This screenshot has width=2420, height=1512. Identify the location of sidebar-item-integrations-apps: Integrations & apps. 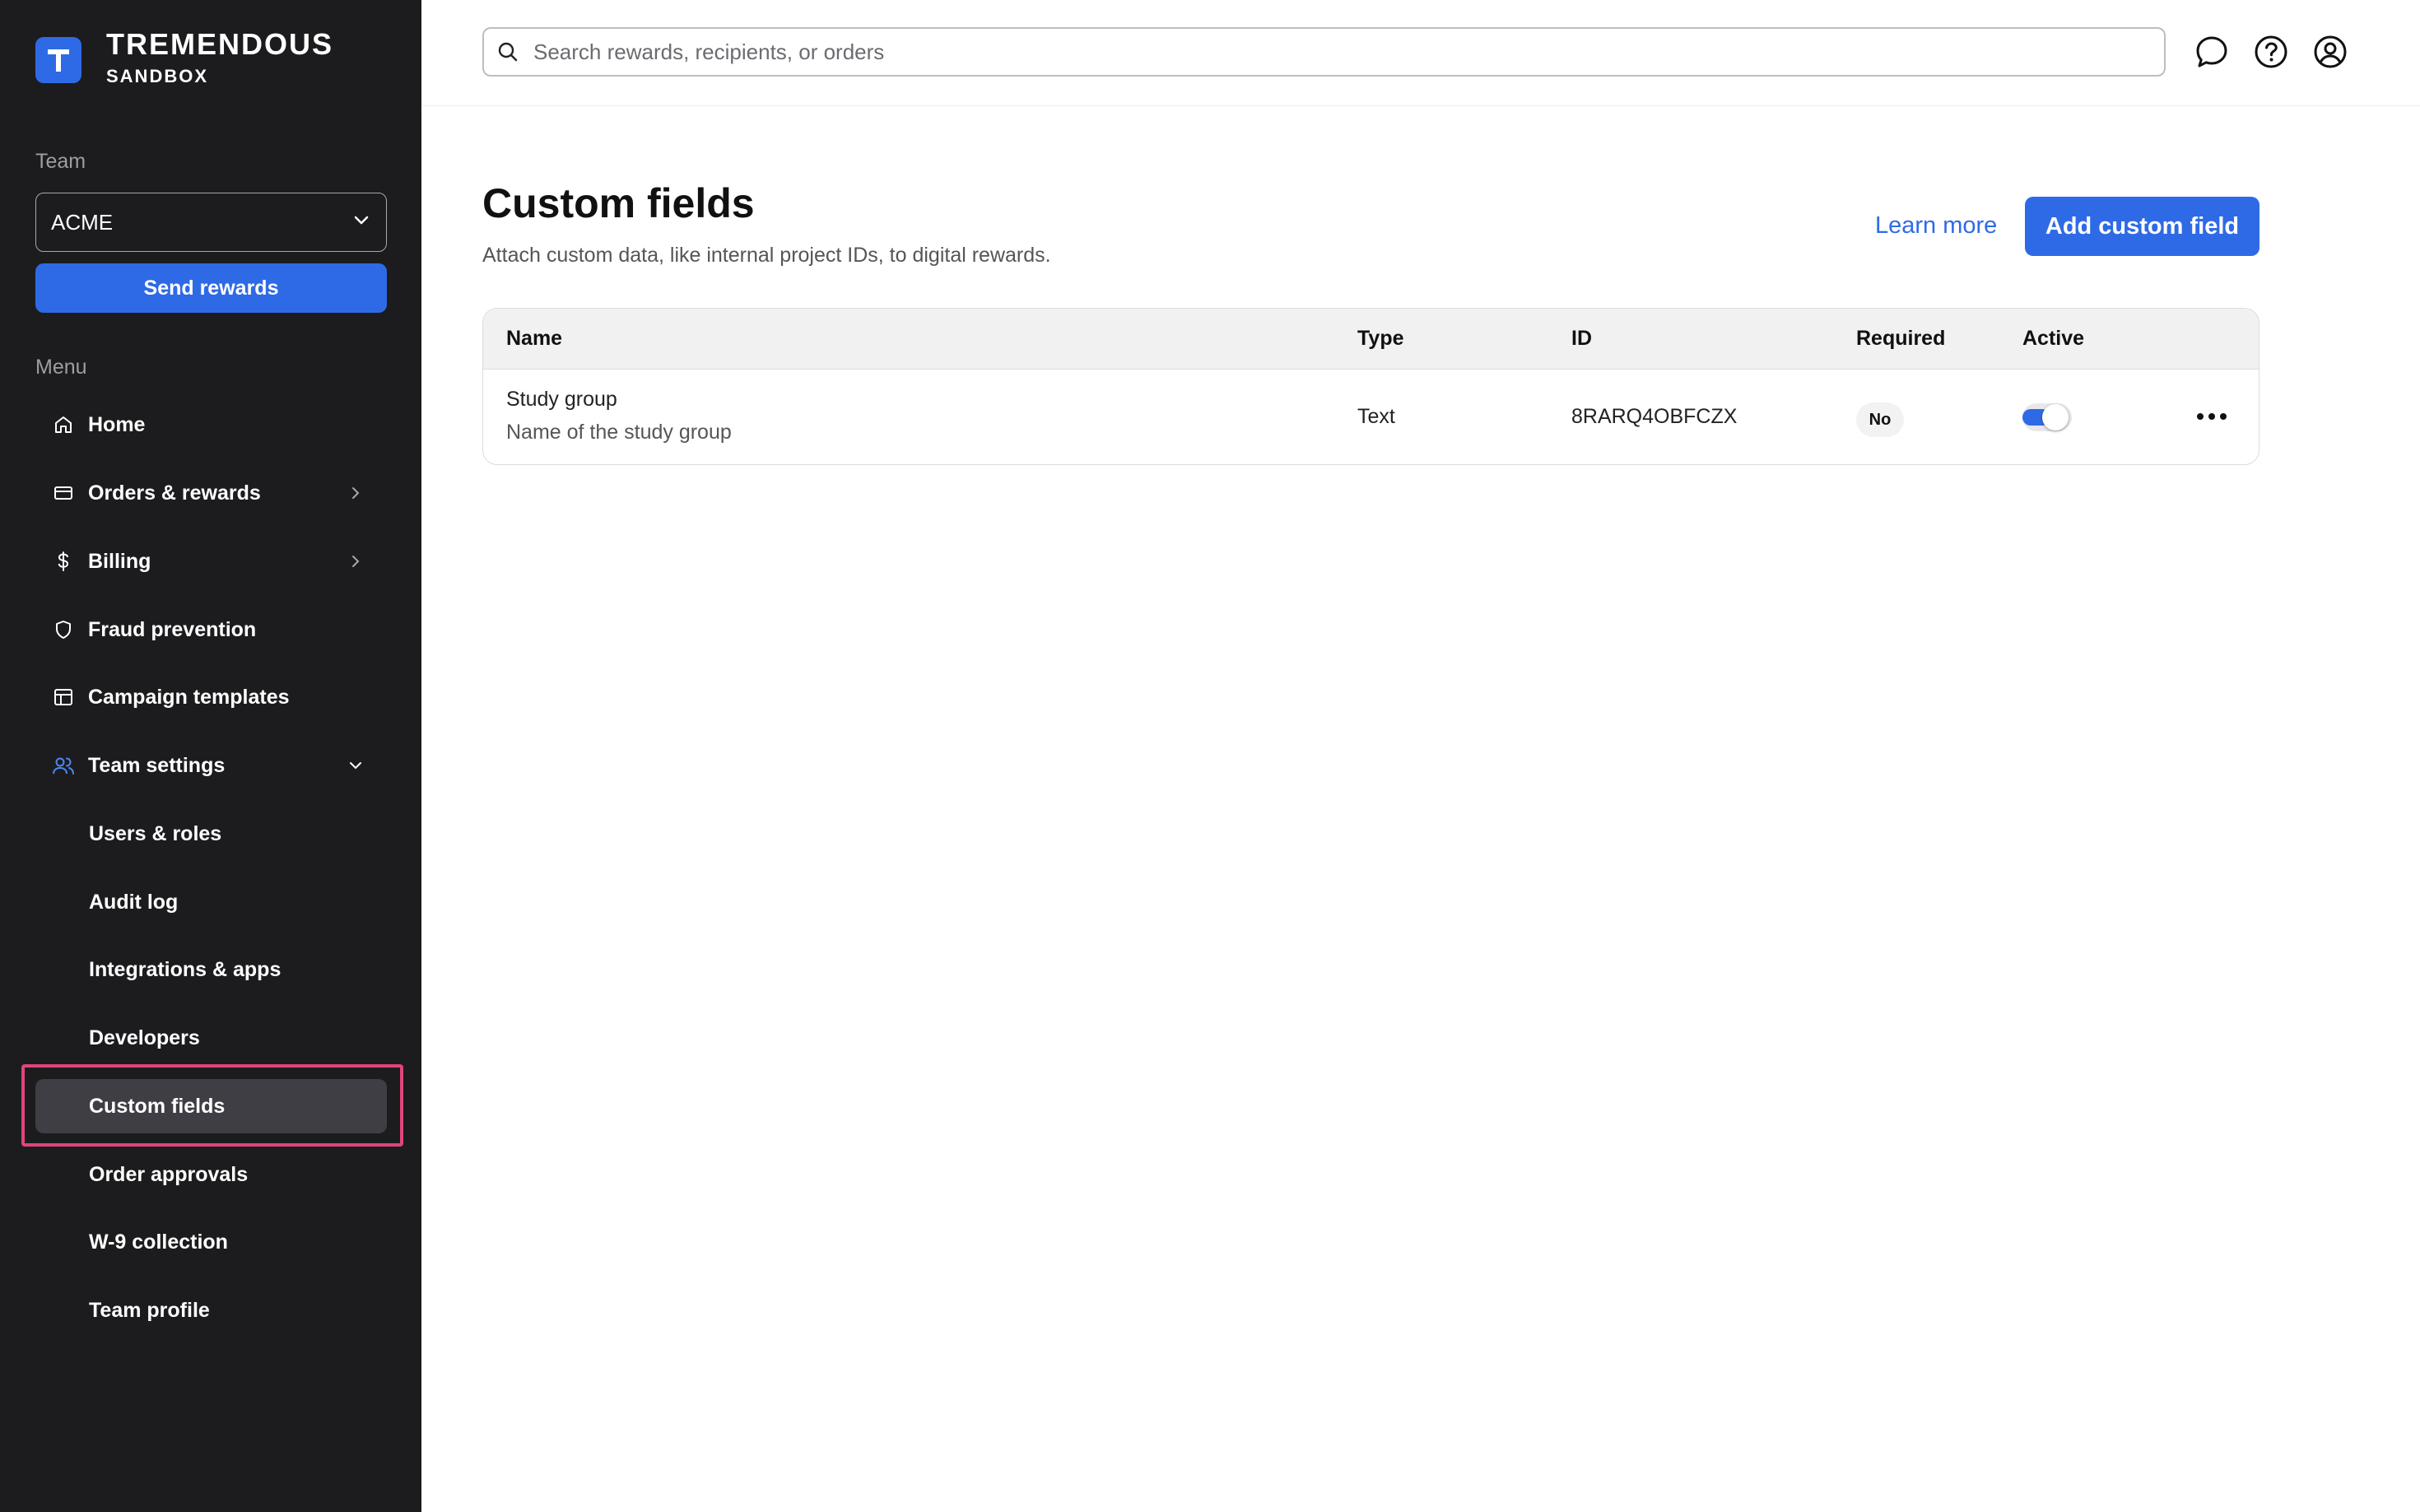
(211, 969).